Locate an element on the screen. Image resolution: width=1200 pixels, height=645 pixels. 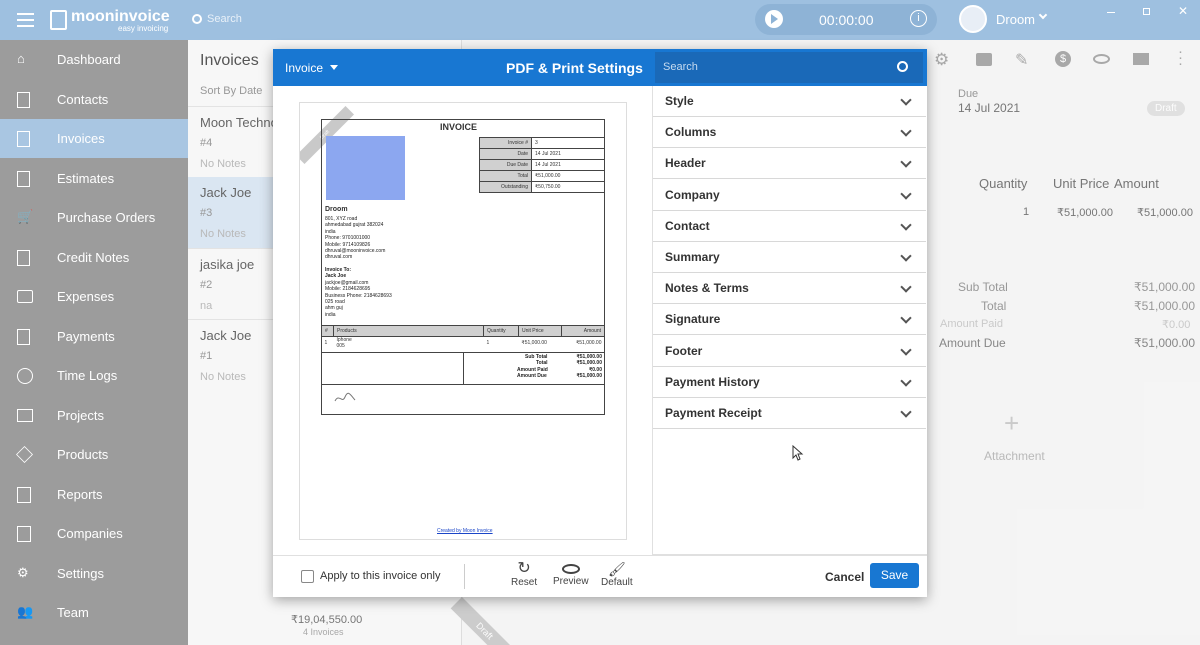
mouse-cursor-icon is located at coordinates (798, 453).